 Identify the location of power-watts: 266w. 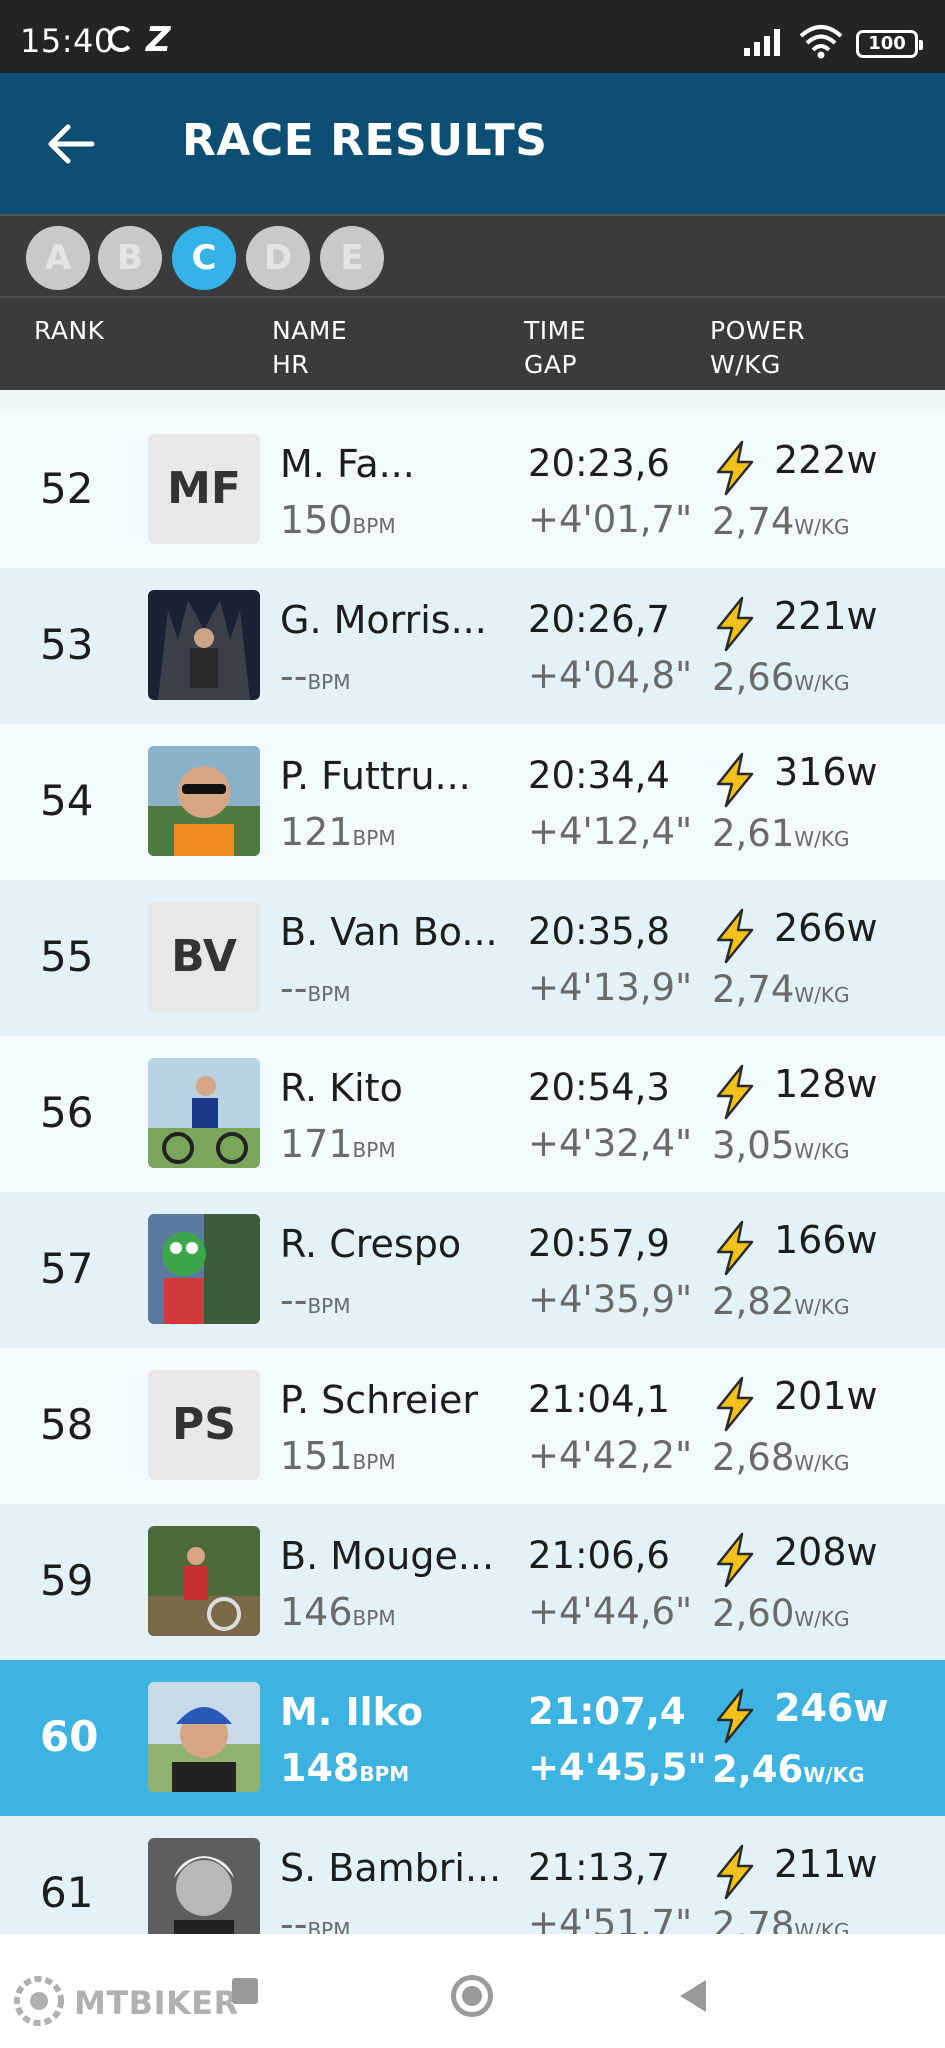
(826, 928).